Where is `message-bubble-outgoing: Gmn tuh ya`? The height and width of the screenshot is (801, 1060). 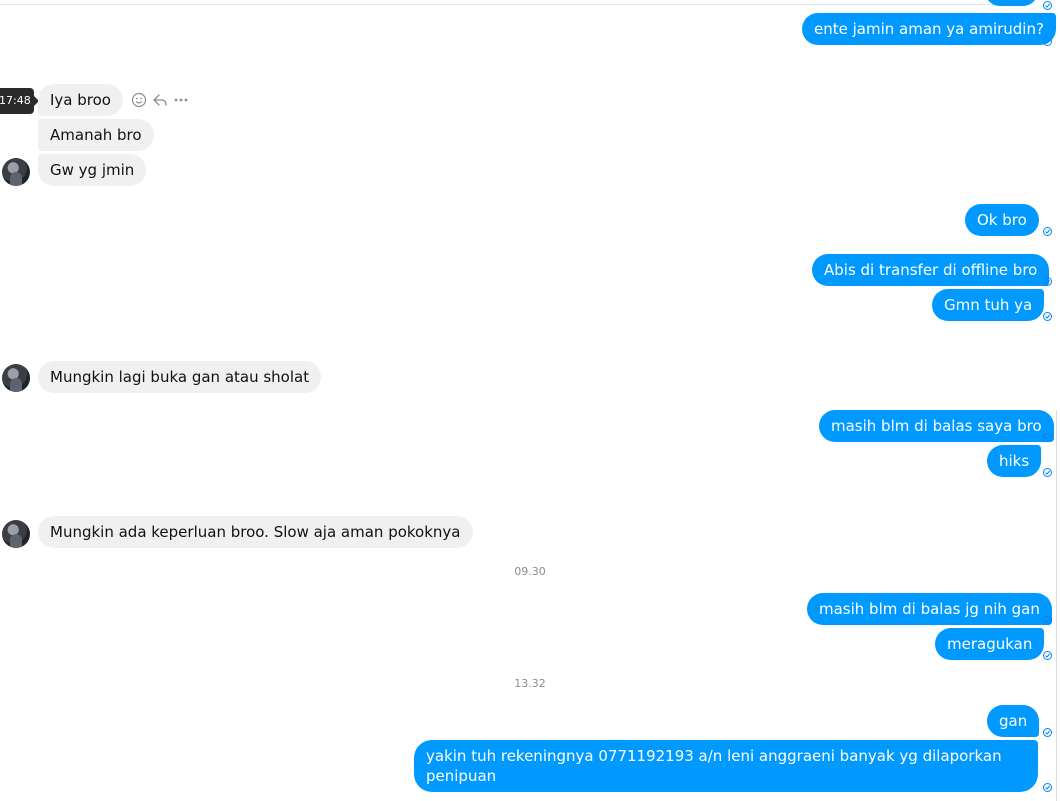
message-bubble-outgoing: Gmn tuh ya is located at coordinates (988, 305).